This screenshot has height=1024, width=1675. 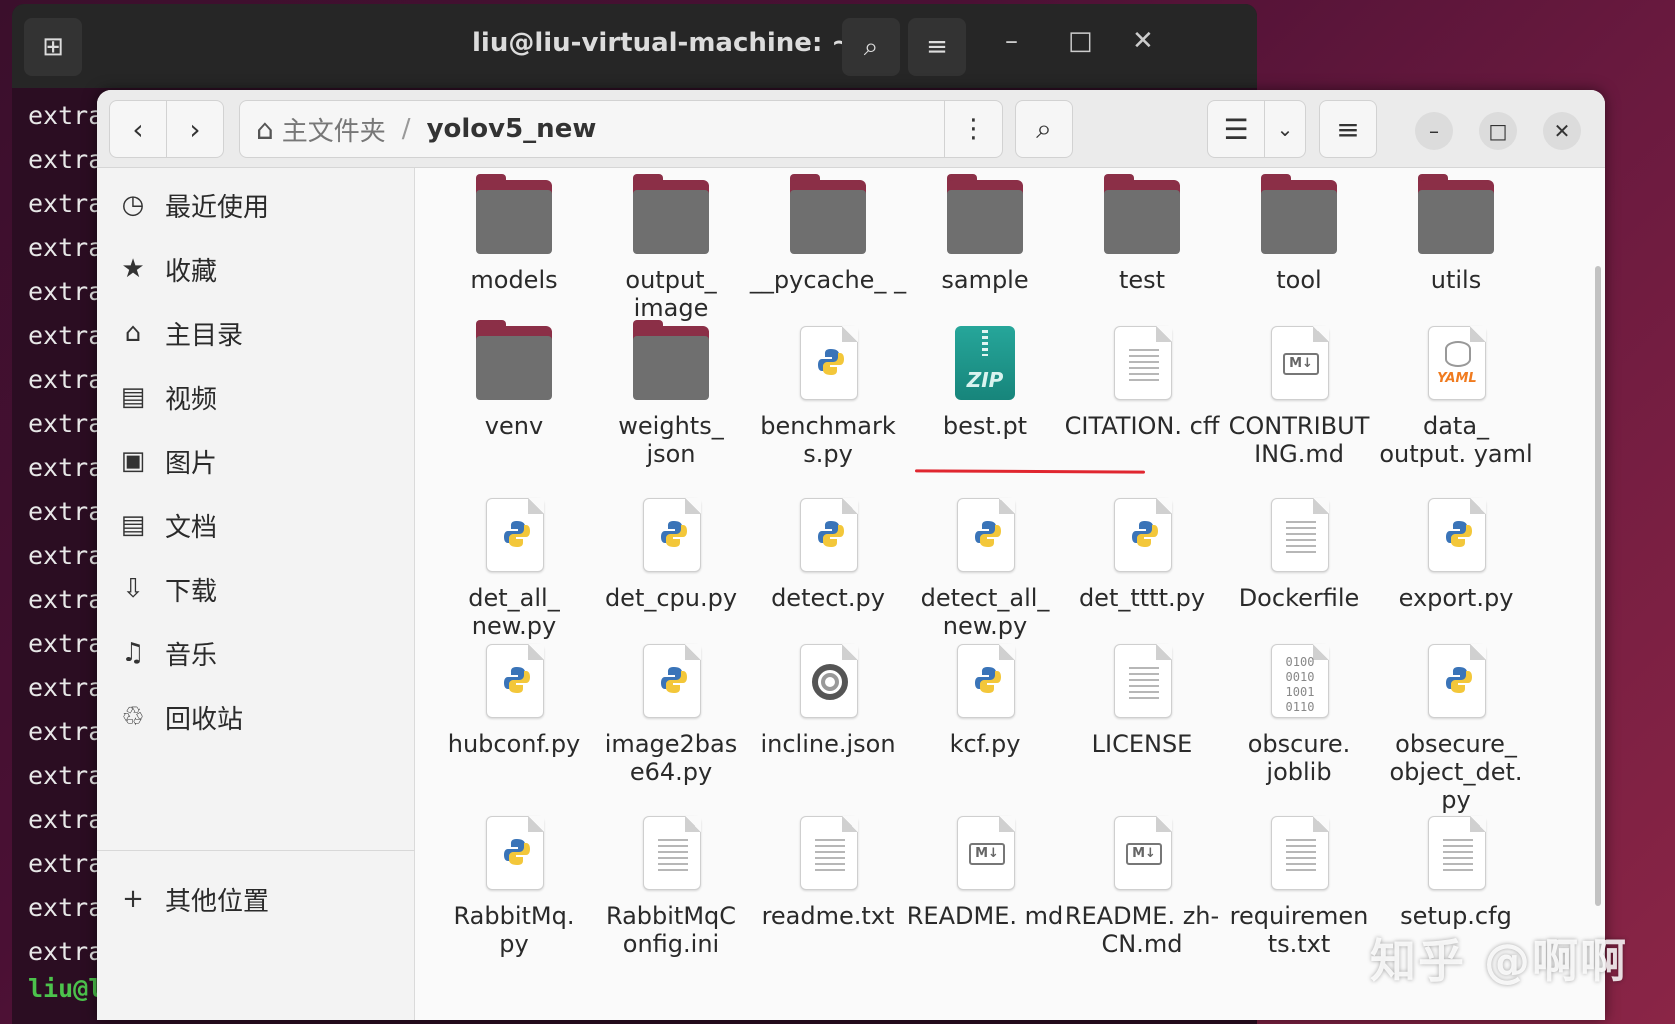 I want to click on folder-item: tool, so click(x=1299, y=234).